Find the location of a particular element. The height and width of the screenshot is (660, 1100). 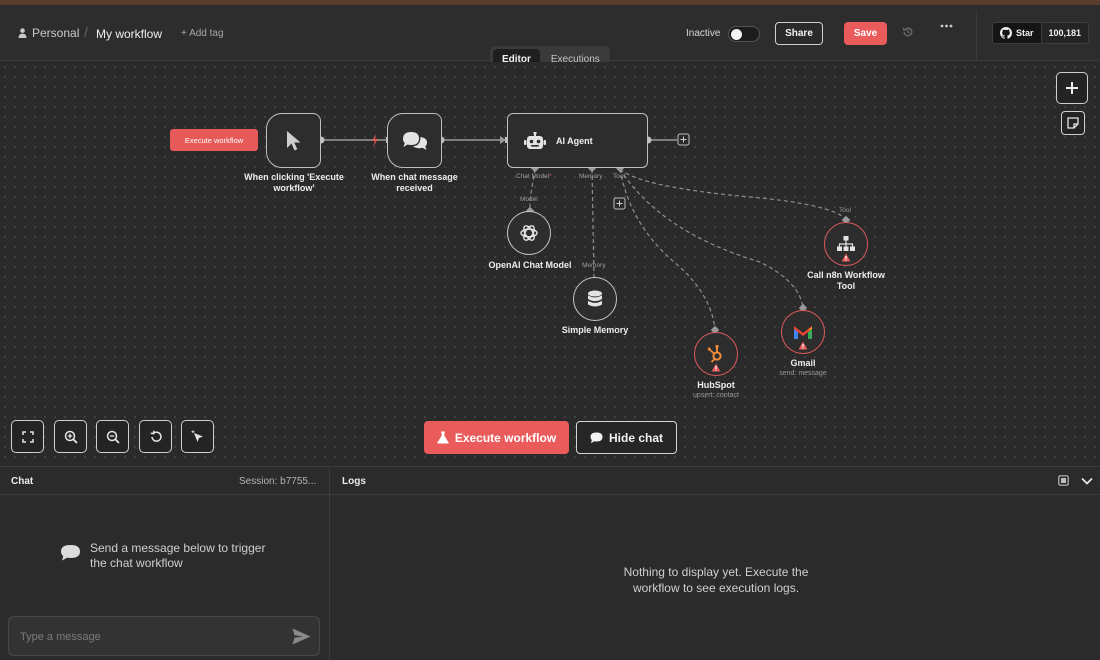

add-sticky-note-button is located at coordinates (1073, 123).